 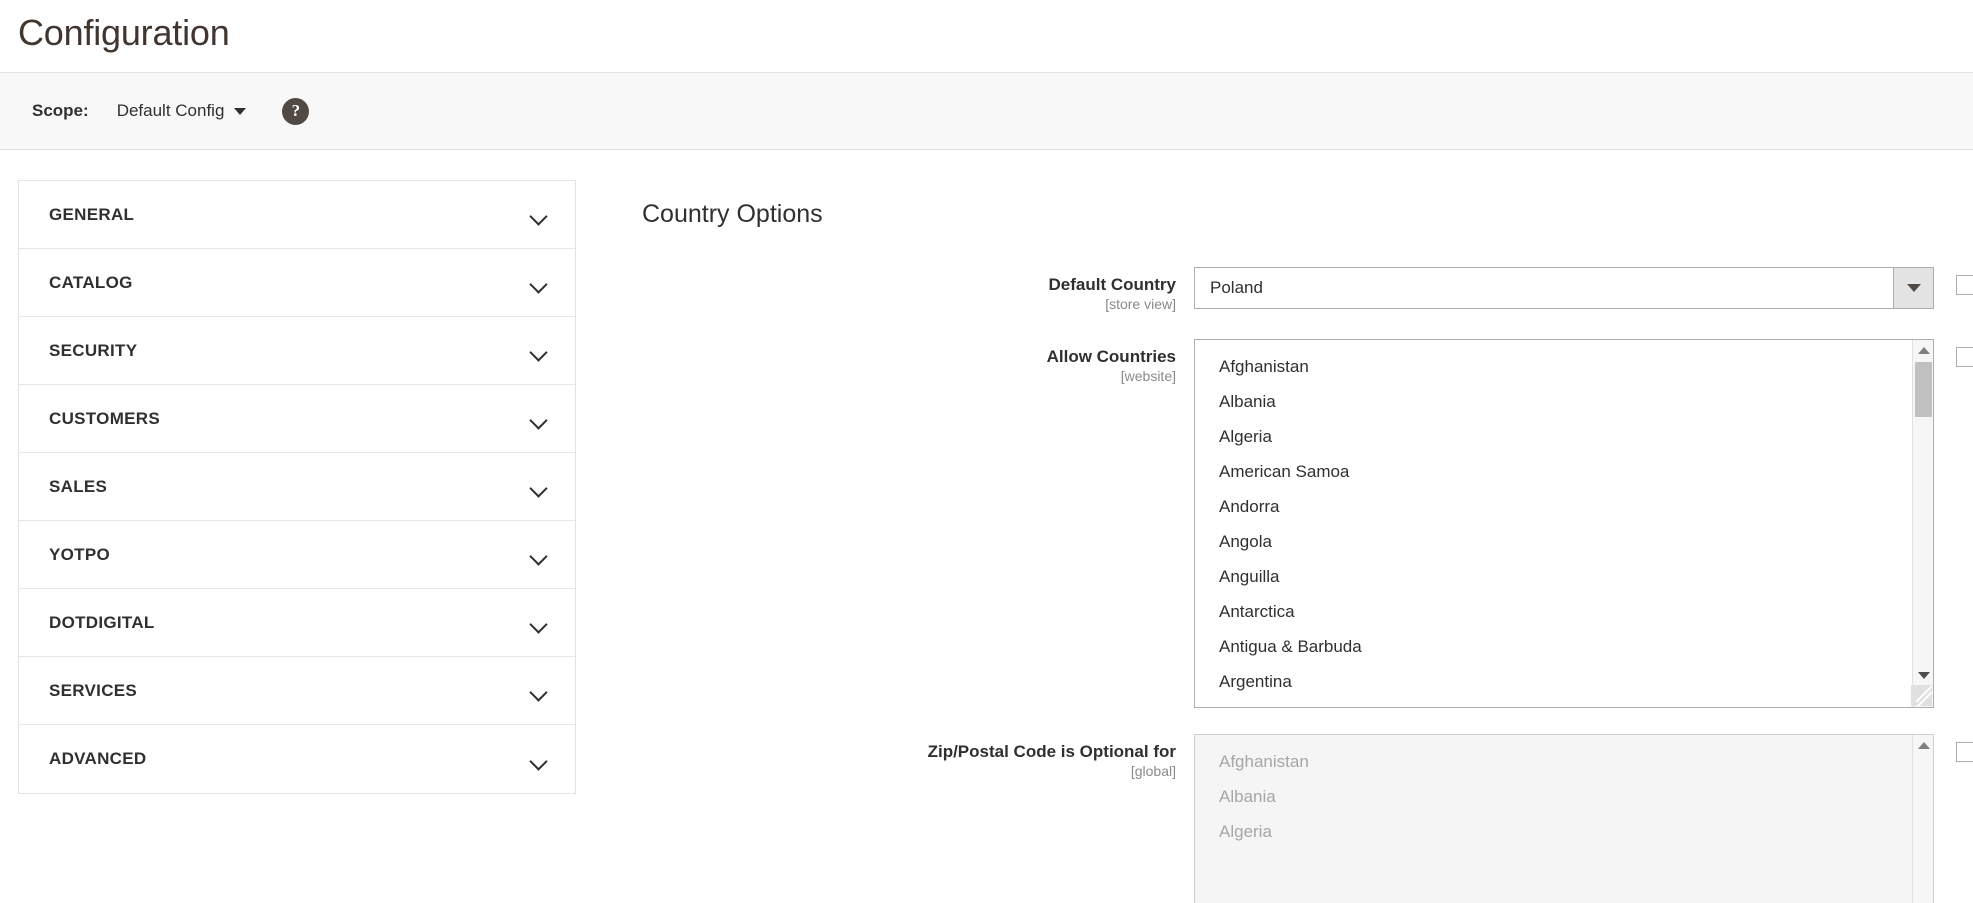 I want to click on question-mark-icon: ?, so click(x=296, y=111).